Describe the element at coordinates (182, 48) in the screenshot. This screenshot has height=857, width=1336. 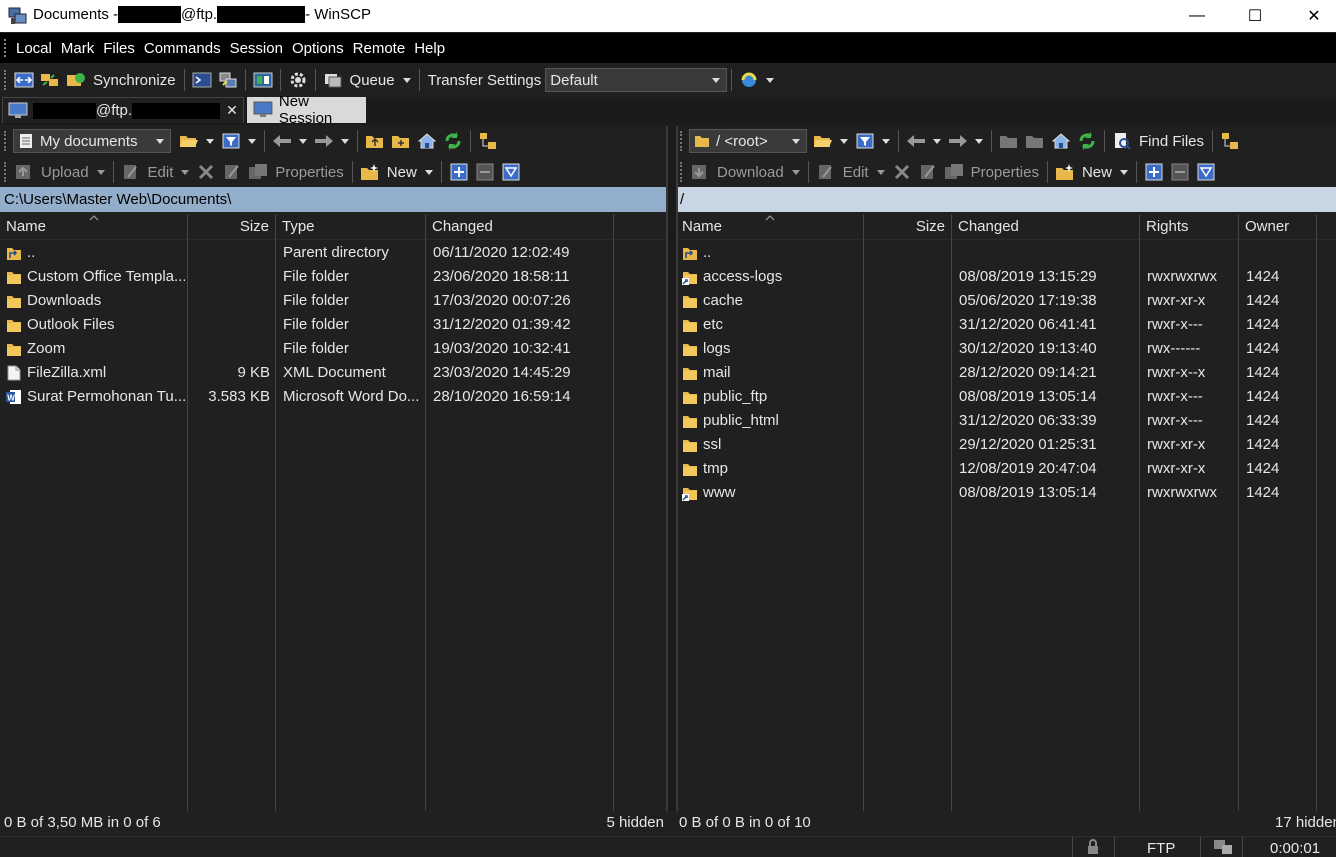
I see `menu-commands: Commands` at that location.